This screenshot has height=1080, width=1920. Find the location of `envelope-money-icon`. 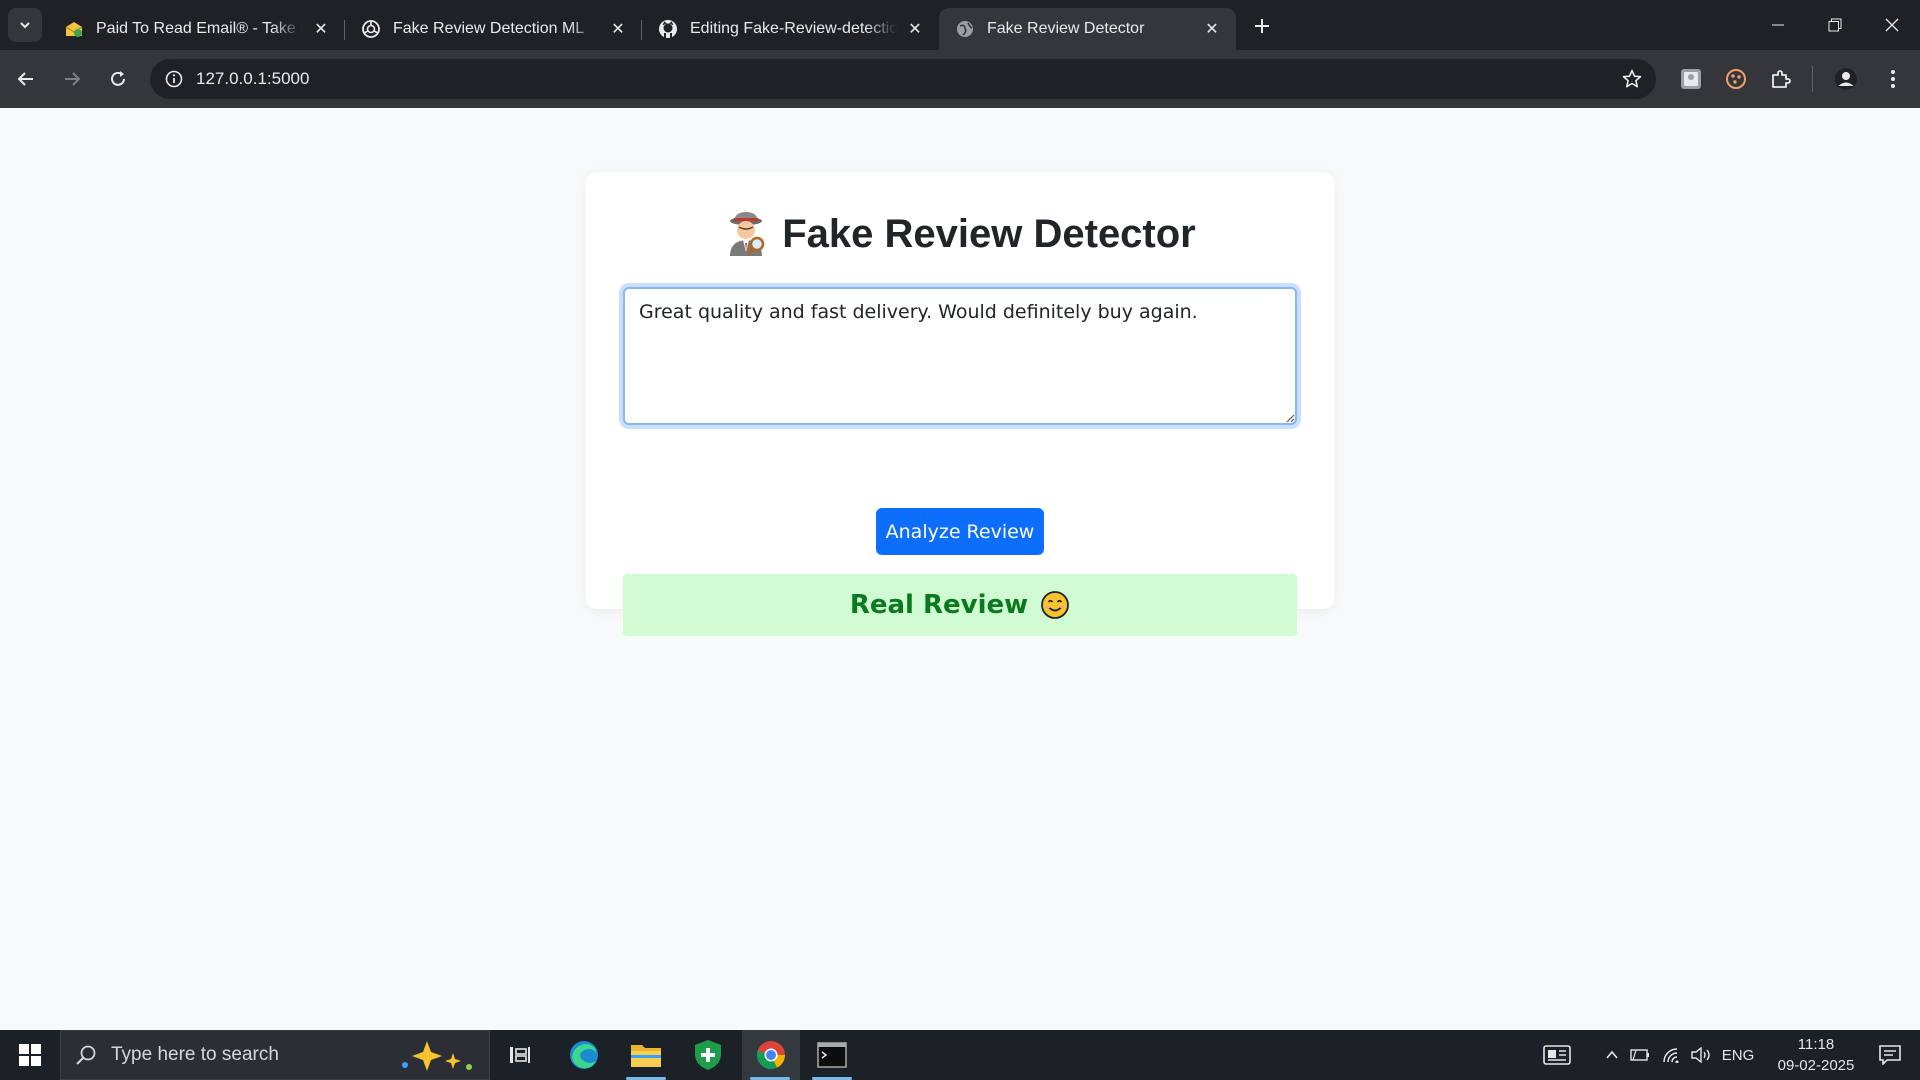

envelope-money-icon is located at coordinates (74, 29).